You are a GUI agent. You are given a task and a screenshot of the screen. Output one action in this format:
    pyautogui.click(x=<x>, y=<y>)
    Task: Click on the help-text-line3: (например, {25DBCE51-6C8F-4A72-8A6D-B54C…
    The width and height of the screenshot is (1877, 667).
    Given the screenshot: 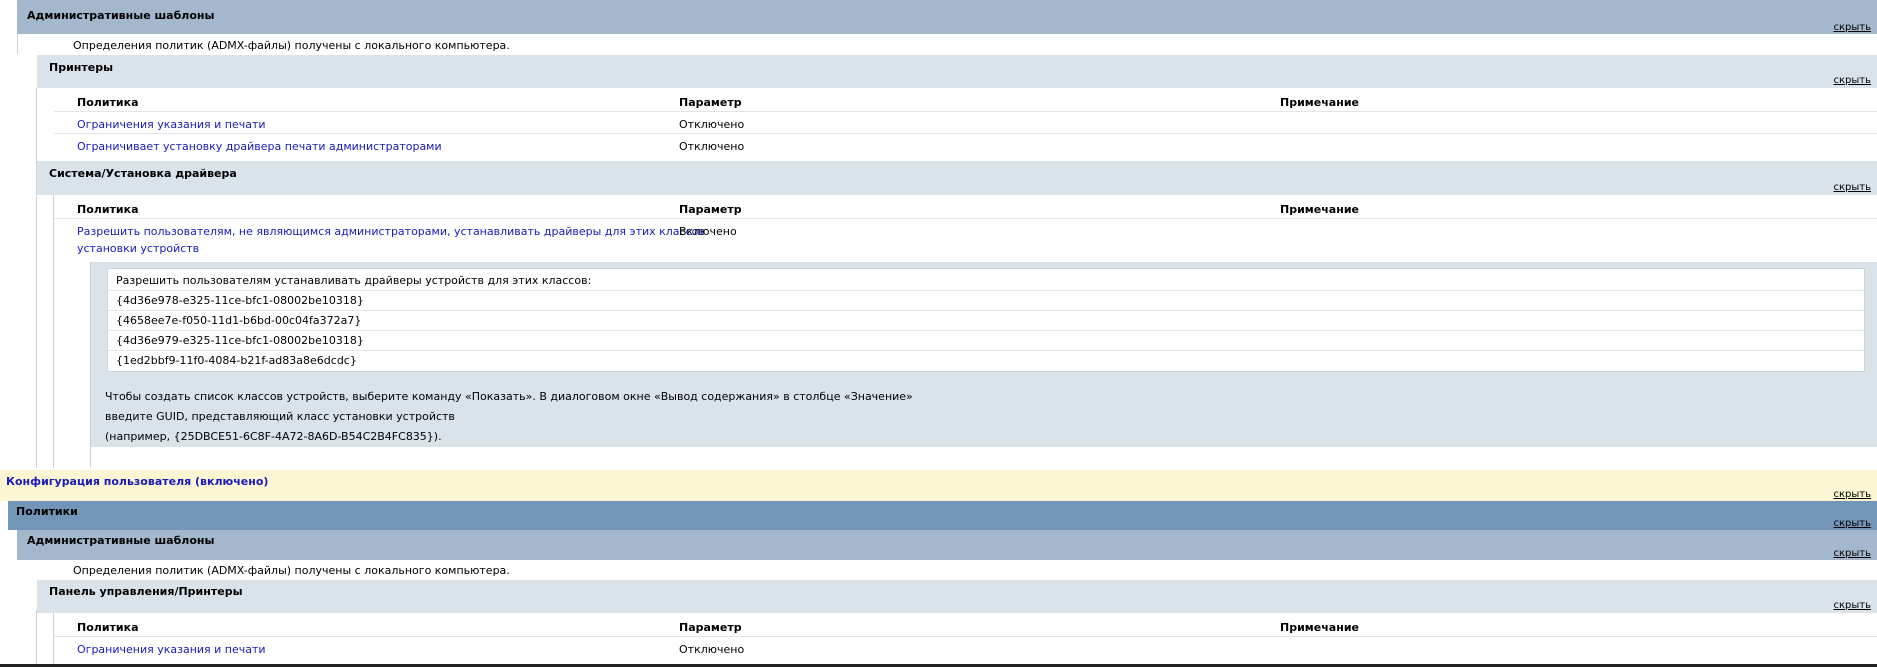 What is the action you would take?
    pyautogui.click(x=273, y=436)
    